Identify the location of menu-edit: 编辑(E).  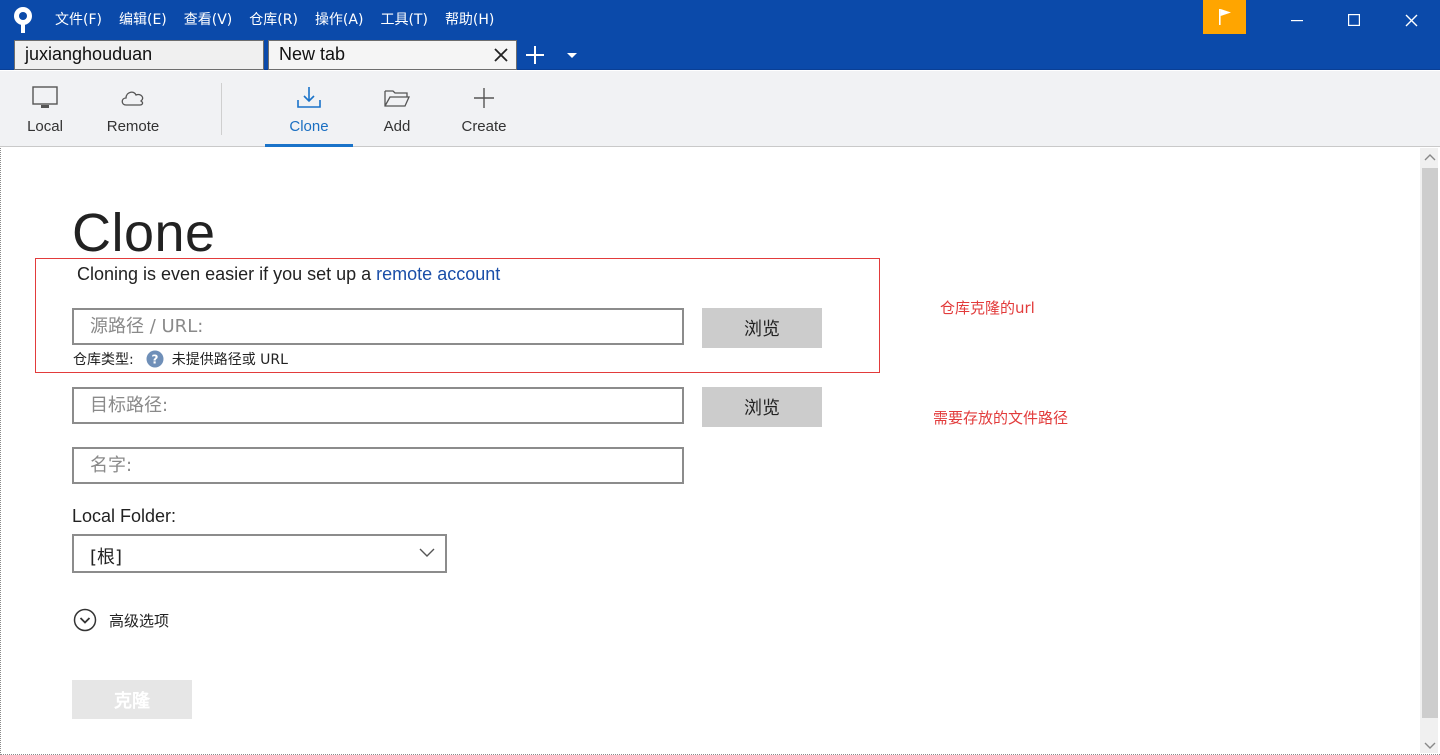
(143, 20).